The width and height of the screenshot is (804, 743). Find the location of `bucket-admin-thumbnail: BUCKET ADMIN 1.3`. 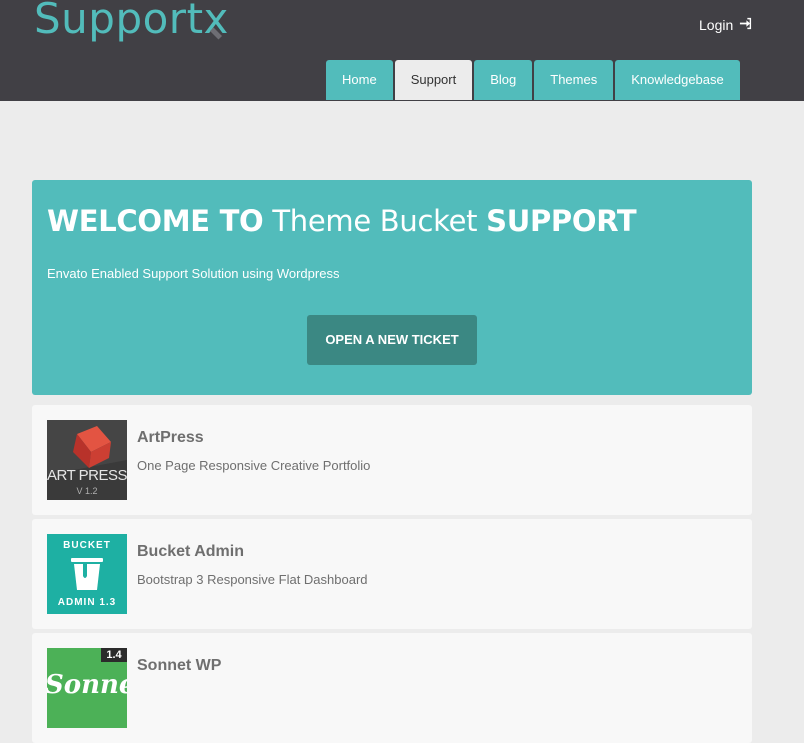

bucket-admin-thumbnail: BUCKET ADMIN 1.3 is located at coordinates (87, 574).